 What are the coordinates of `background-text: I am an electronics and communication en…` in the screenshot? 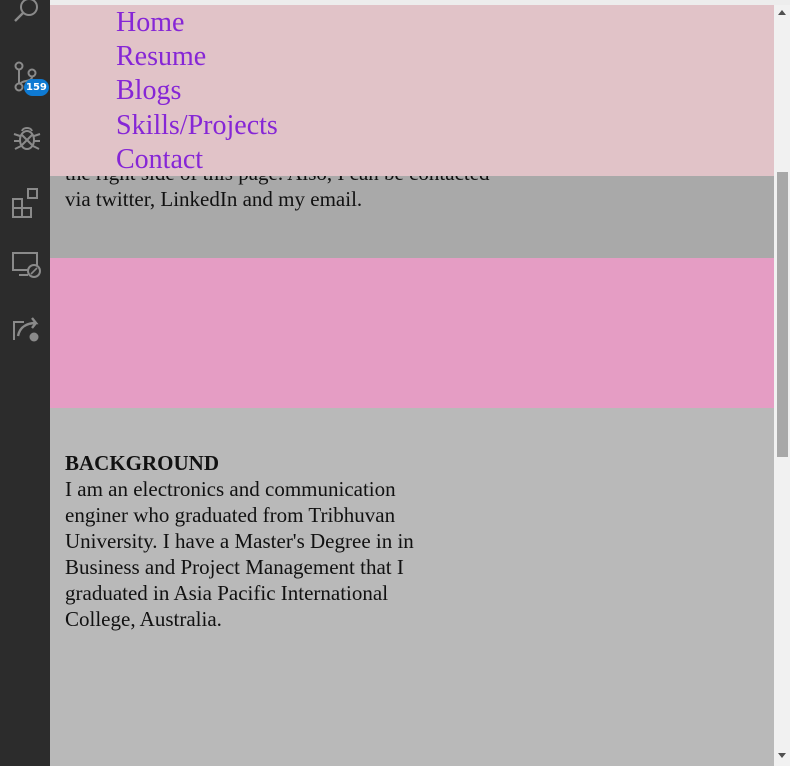 It's located at (239, 554).